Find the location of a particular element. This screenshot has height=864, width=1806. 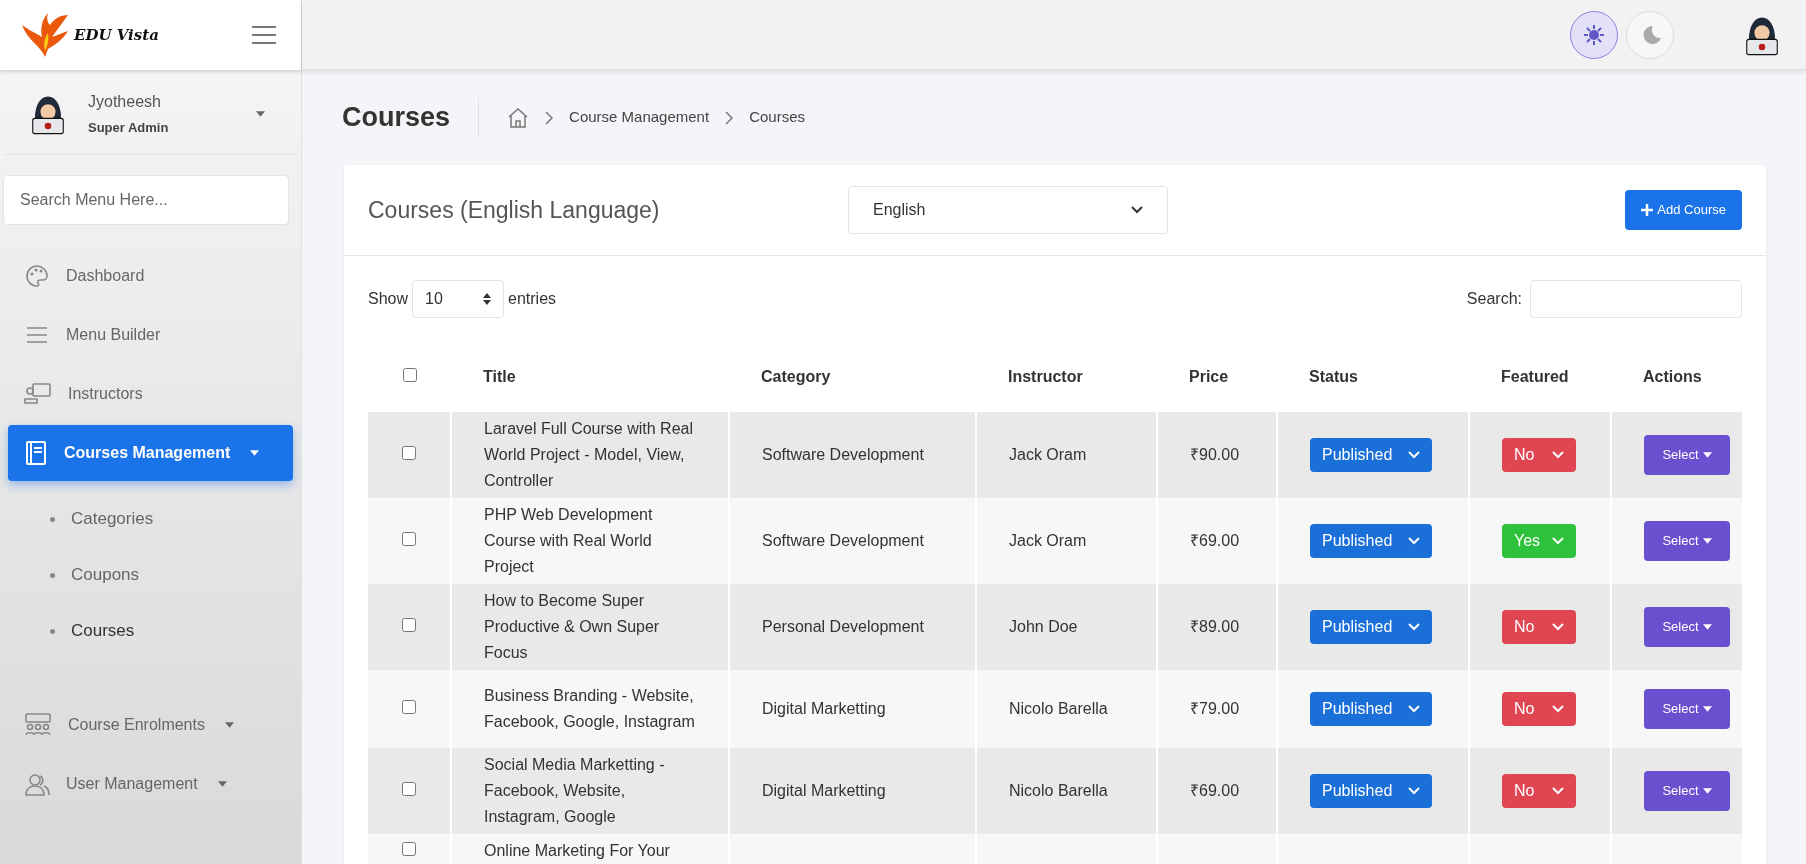

search-label: Search: is located at coordinates (1494, 299).